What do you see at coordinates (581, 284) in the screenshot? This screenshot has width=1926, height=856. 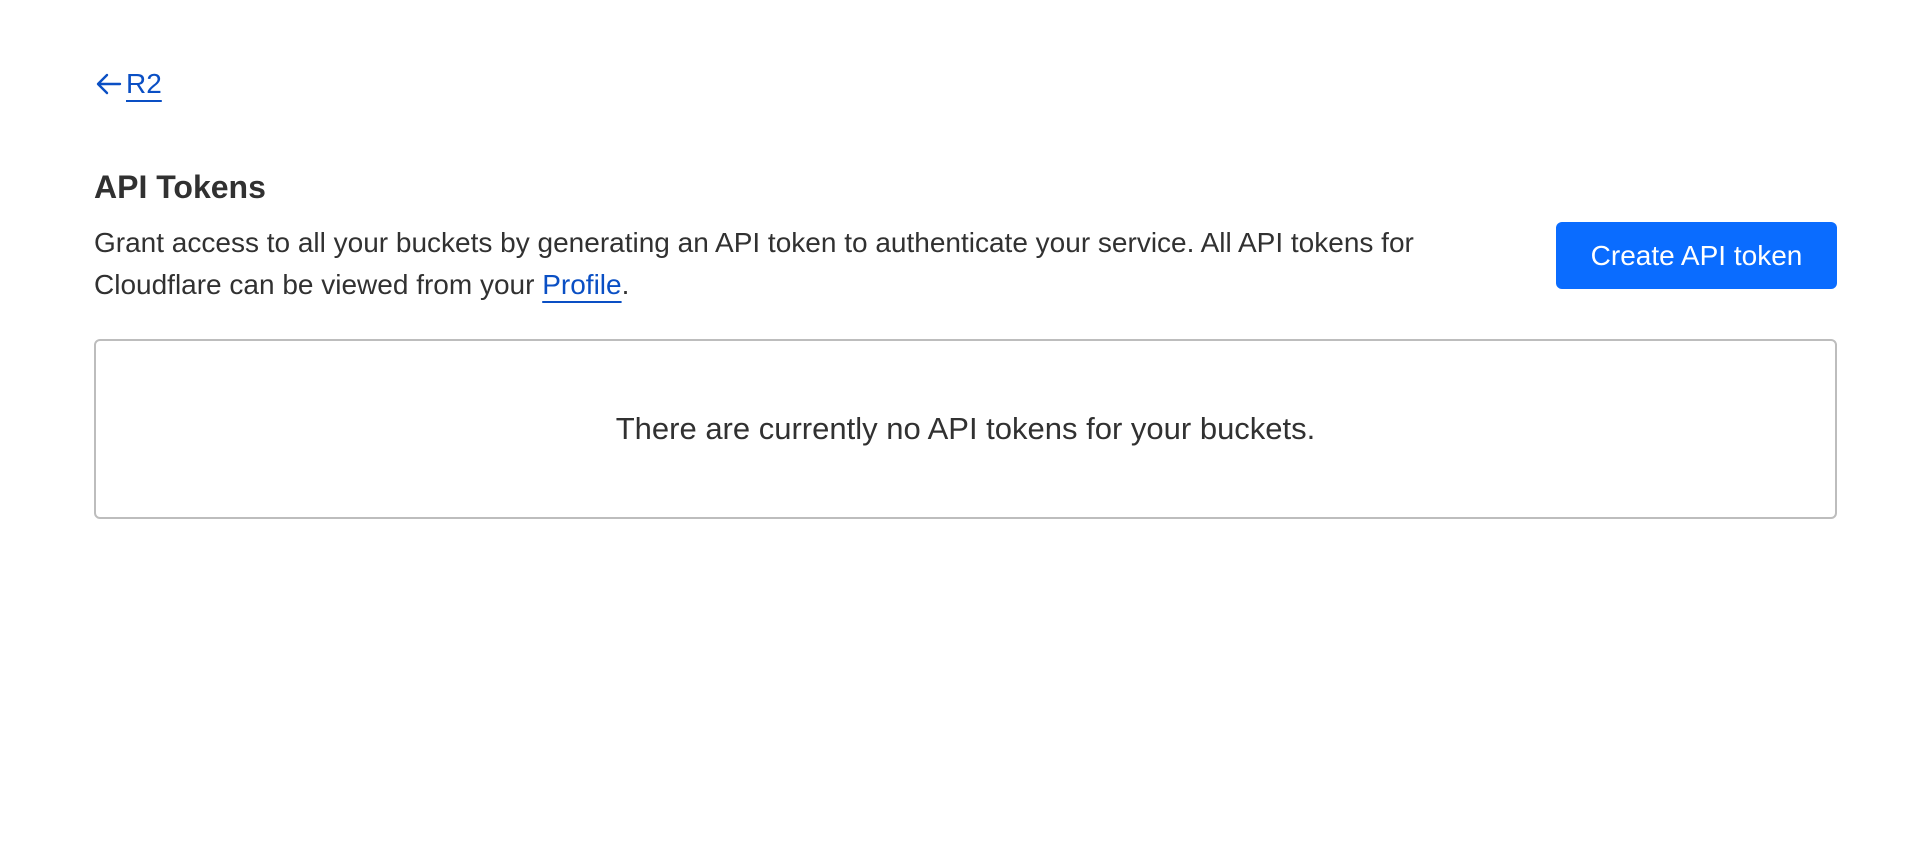 I see `profile-link: Profile` at bounding box center [581, 284].